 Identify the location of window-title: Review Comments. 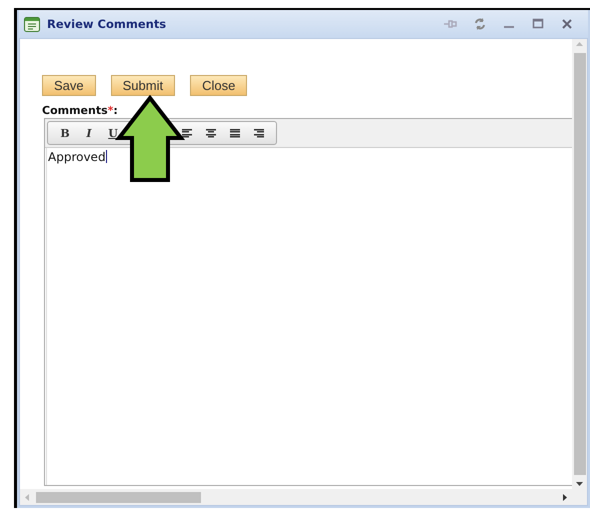
(107, 24).